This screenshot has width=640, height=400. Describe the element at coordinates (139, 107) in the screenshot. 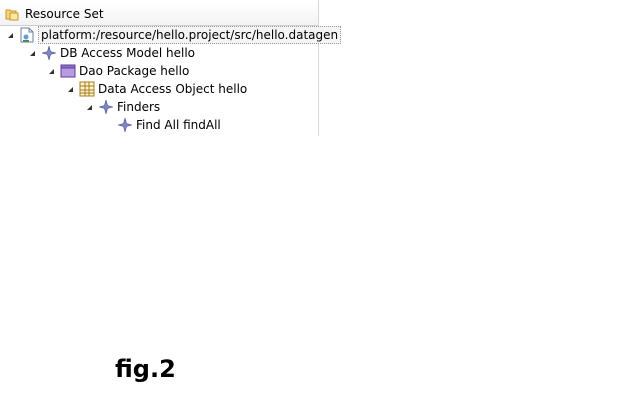

I see `tree-node-label: Finders` at that location.